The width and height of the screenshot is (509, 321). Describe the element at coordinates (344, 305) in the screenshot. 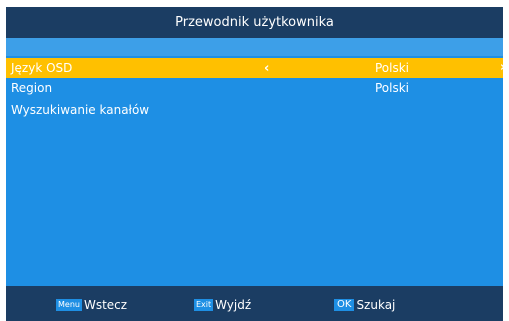

I see `ok-key-icon: OK` at that location.